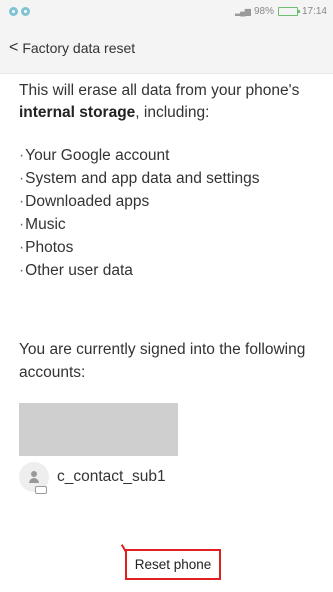 Image resolution: width=333 pixels, height=592 pixels. Describe the element at coordinates (84, 201) in the screenshot. I see `list-item: ·Downloaded apps` at that location.